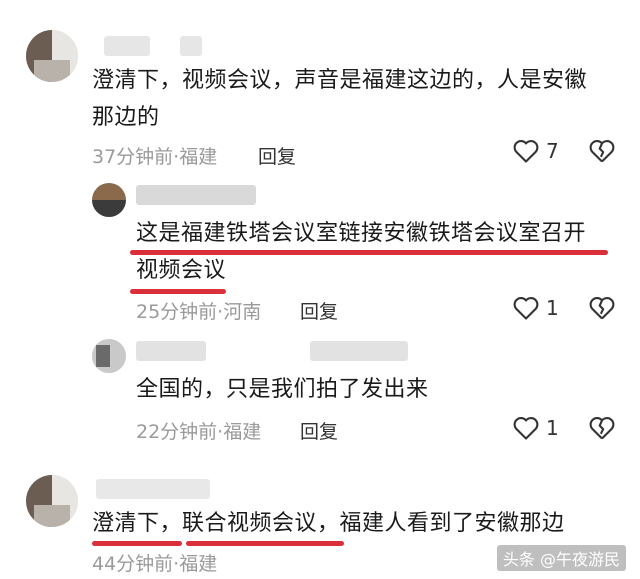 The height and width of the screenshot is (579, 640). I want to click on comment-meta: 25分钟前·河南, so click(199, 312).